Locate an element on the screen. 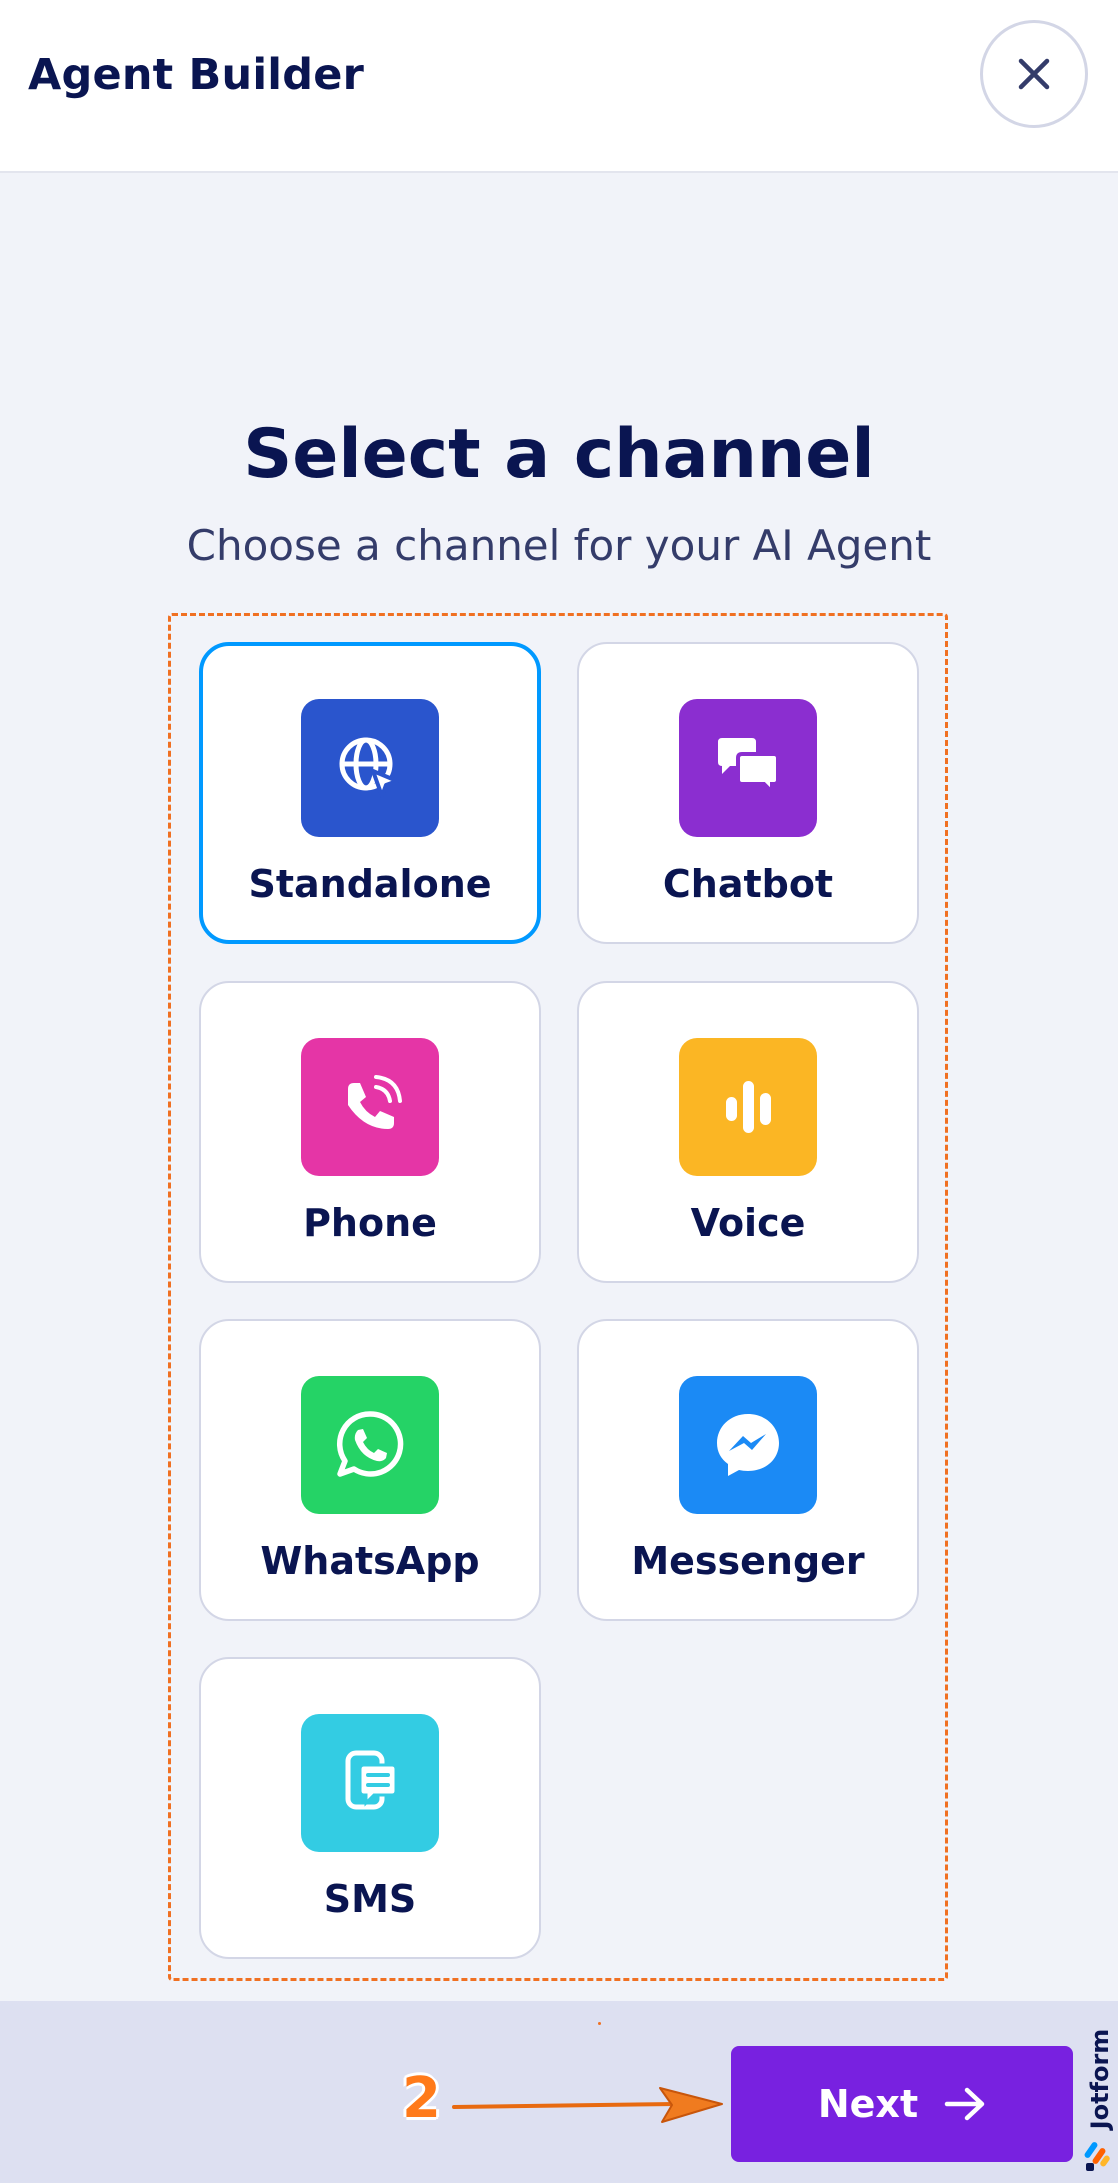  next-button-label: Next is located at coordinates (868, 2104).